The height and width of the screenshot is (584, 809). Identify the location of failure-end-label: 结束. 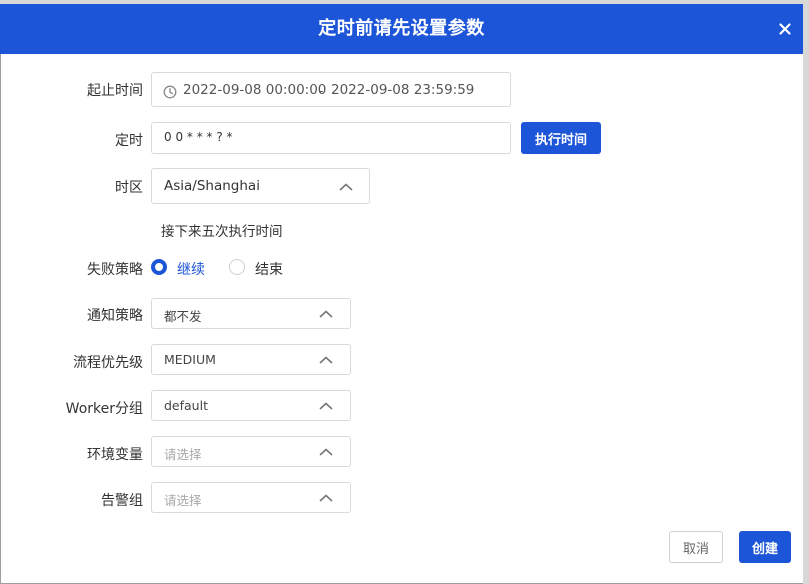
(269, 269).